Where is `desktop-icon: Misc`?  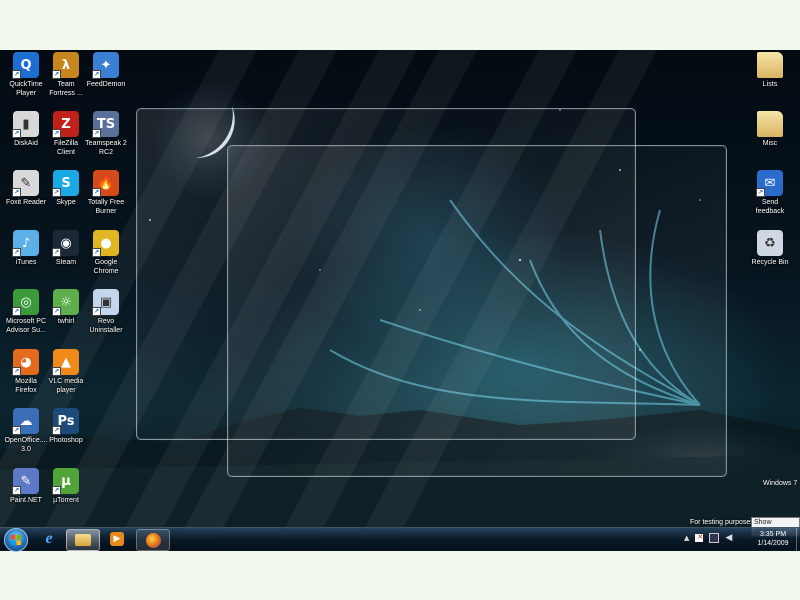 desktop-icon: Misc is located at coordinates (770, 130).